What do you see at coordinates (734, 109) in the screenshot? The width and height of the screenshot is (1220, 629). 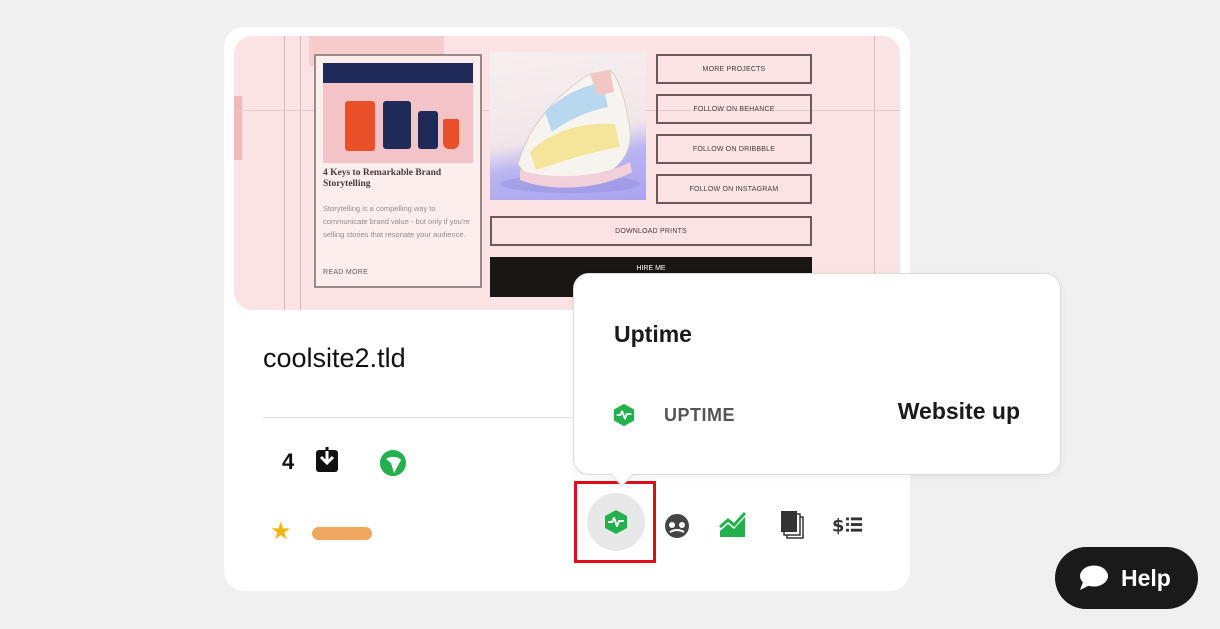 I see `preview-follow-behance-button: FOLLOW ON BEHANCE` at bounding box center [734, 109].